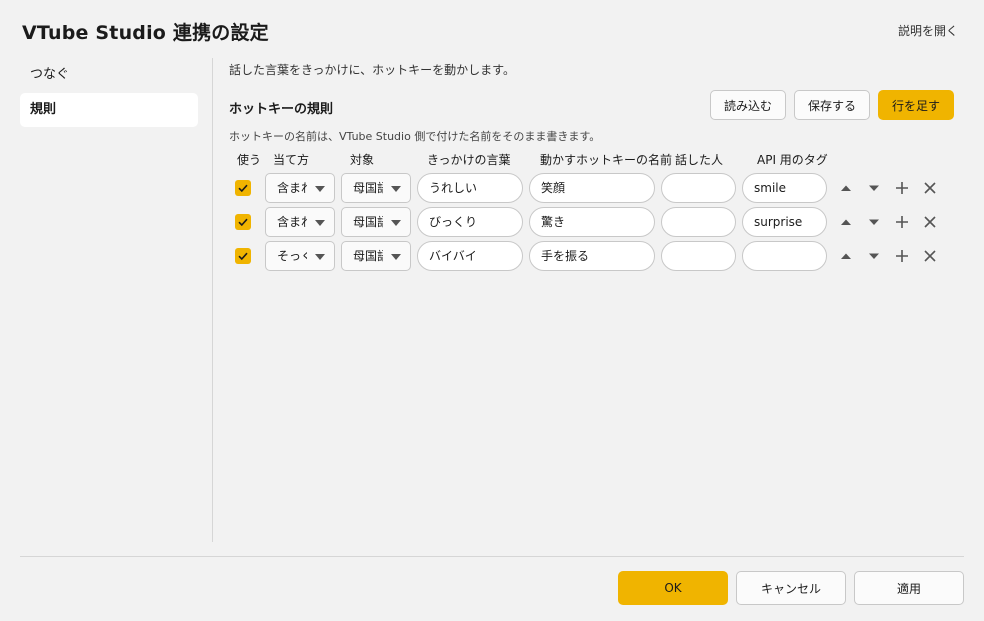  I want to click on column-header-target: 対象, so click(362, 160).